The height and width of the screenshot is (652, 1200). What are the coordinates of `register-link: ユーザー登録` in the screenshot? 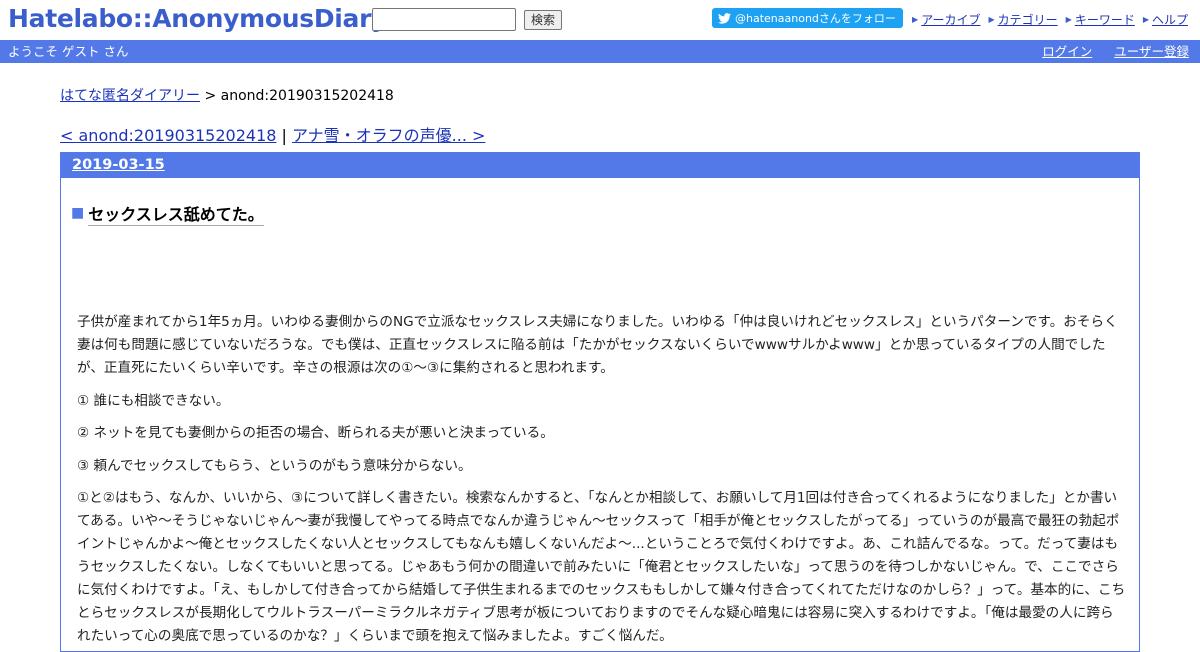 It's located at (1151, 51).